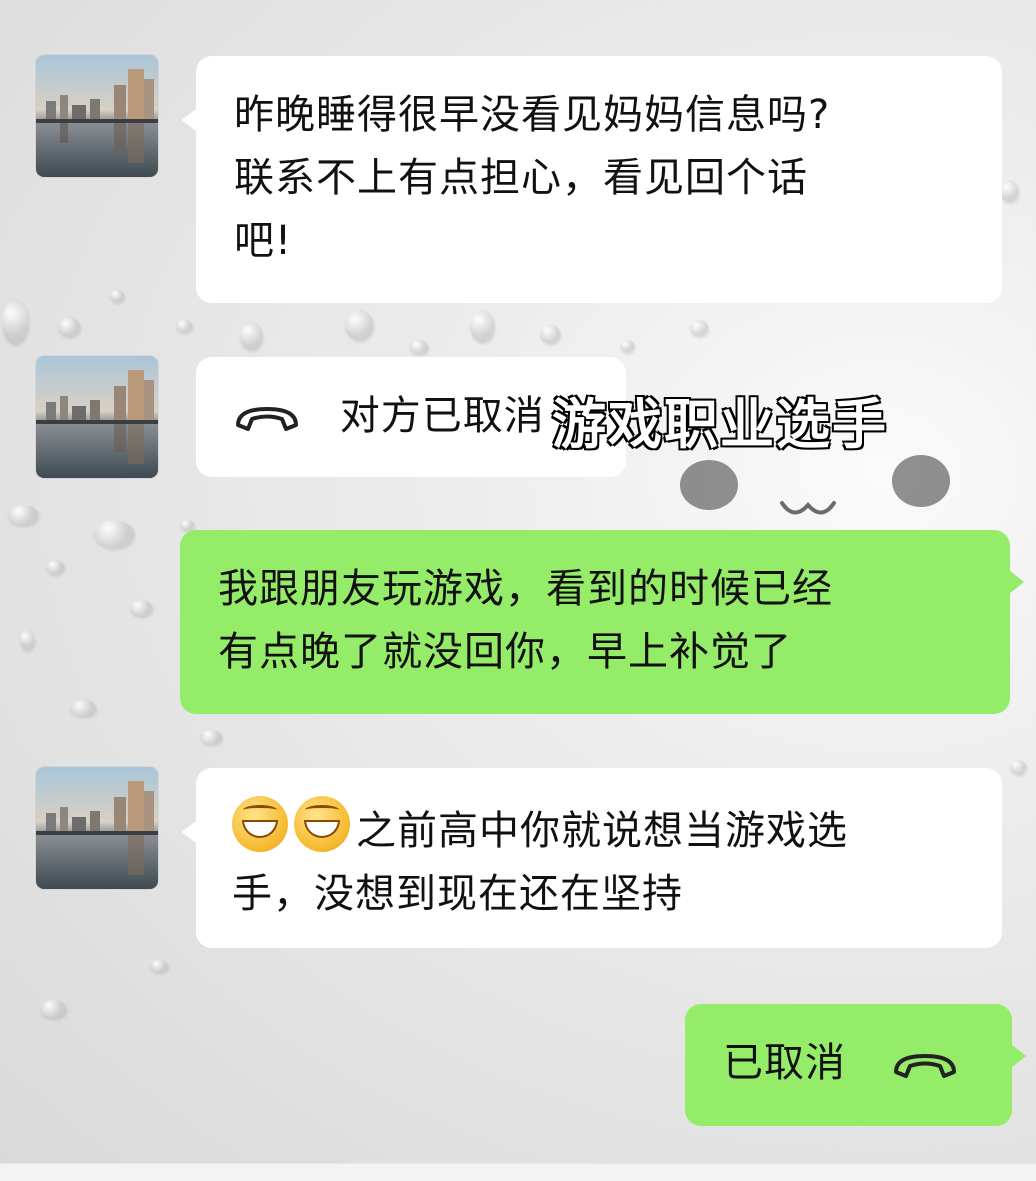  Describe the element at coordinates (505, 652) in the screenshot. I see `message-text-line: 有点晚了就没回你，早上补觉了` at that location.